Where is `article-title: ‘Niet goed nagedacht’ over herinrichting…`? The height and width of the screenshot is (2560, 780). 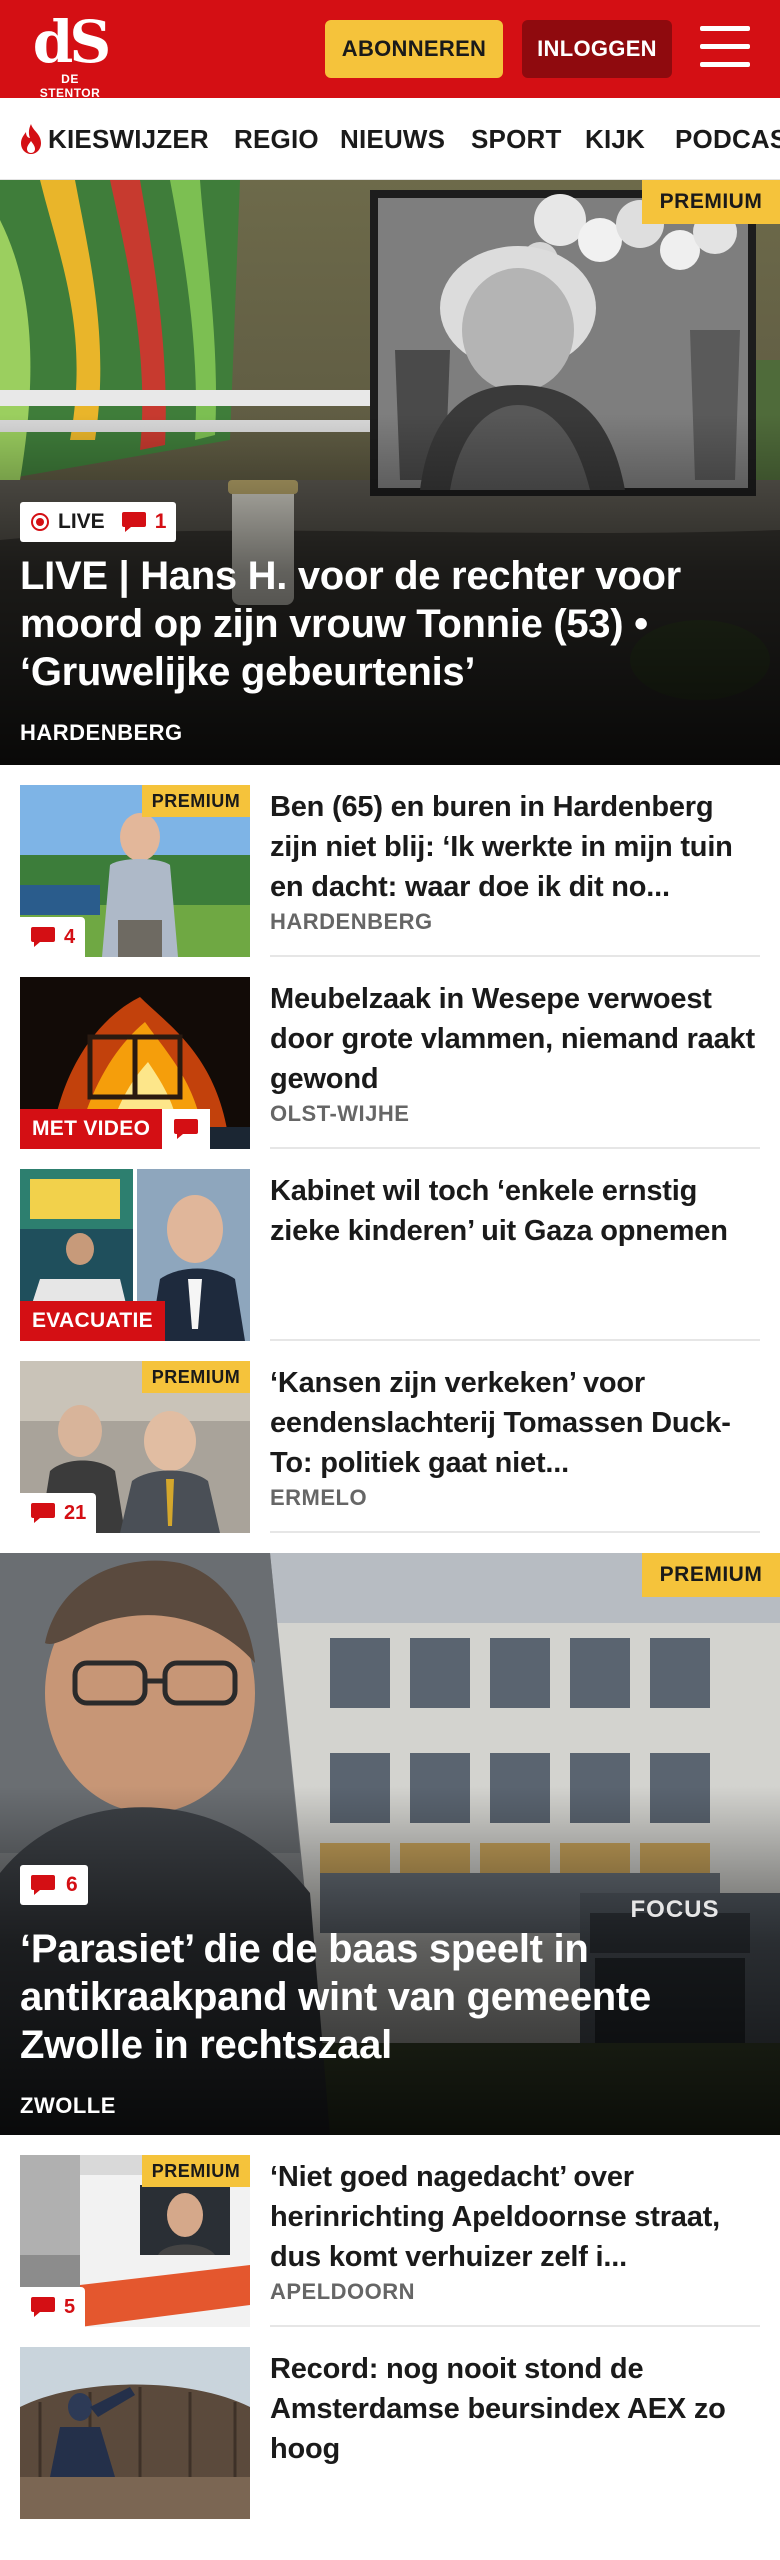 article-title: ‘Niet goed nagedacht’ over herinrichting… is located at coordinates (515, 2217).